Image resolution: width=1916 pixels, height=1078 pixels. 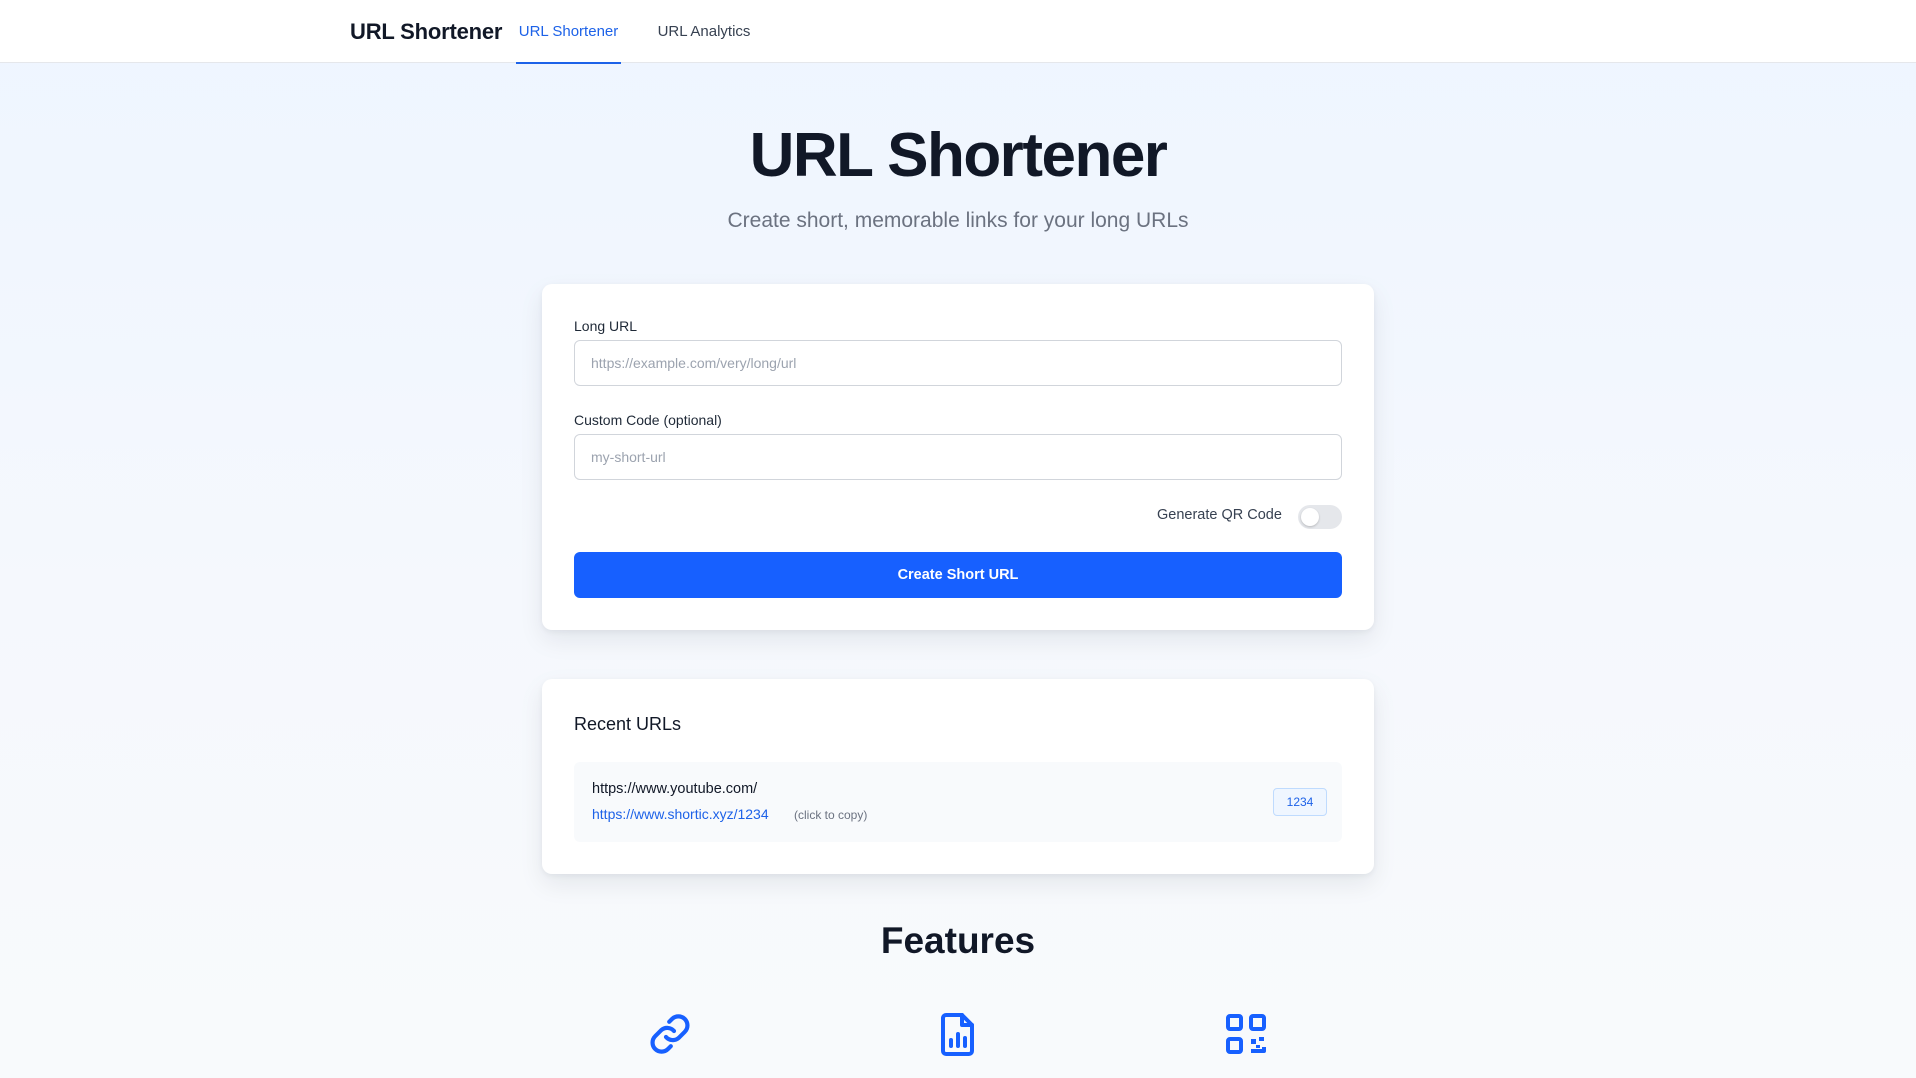 I want to click on features-title: Features, so click(x=958, y=940).